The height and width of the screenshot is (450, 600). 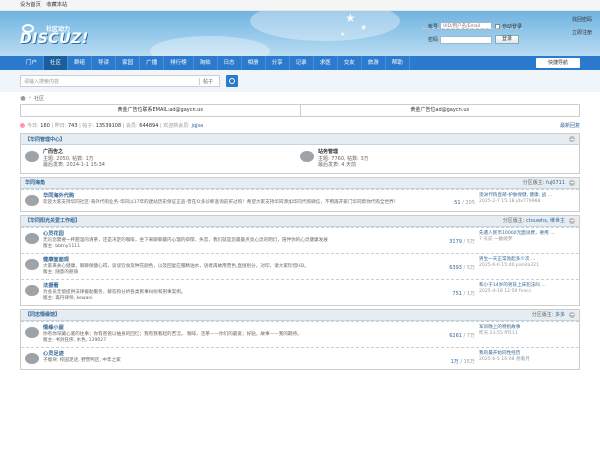 I want to click on nav-item: 帮助, so click(x=398, y=63).